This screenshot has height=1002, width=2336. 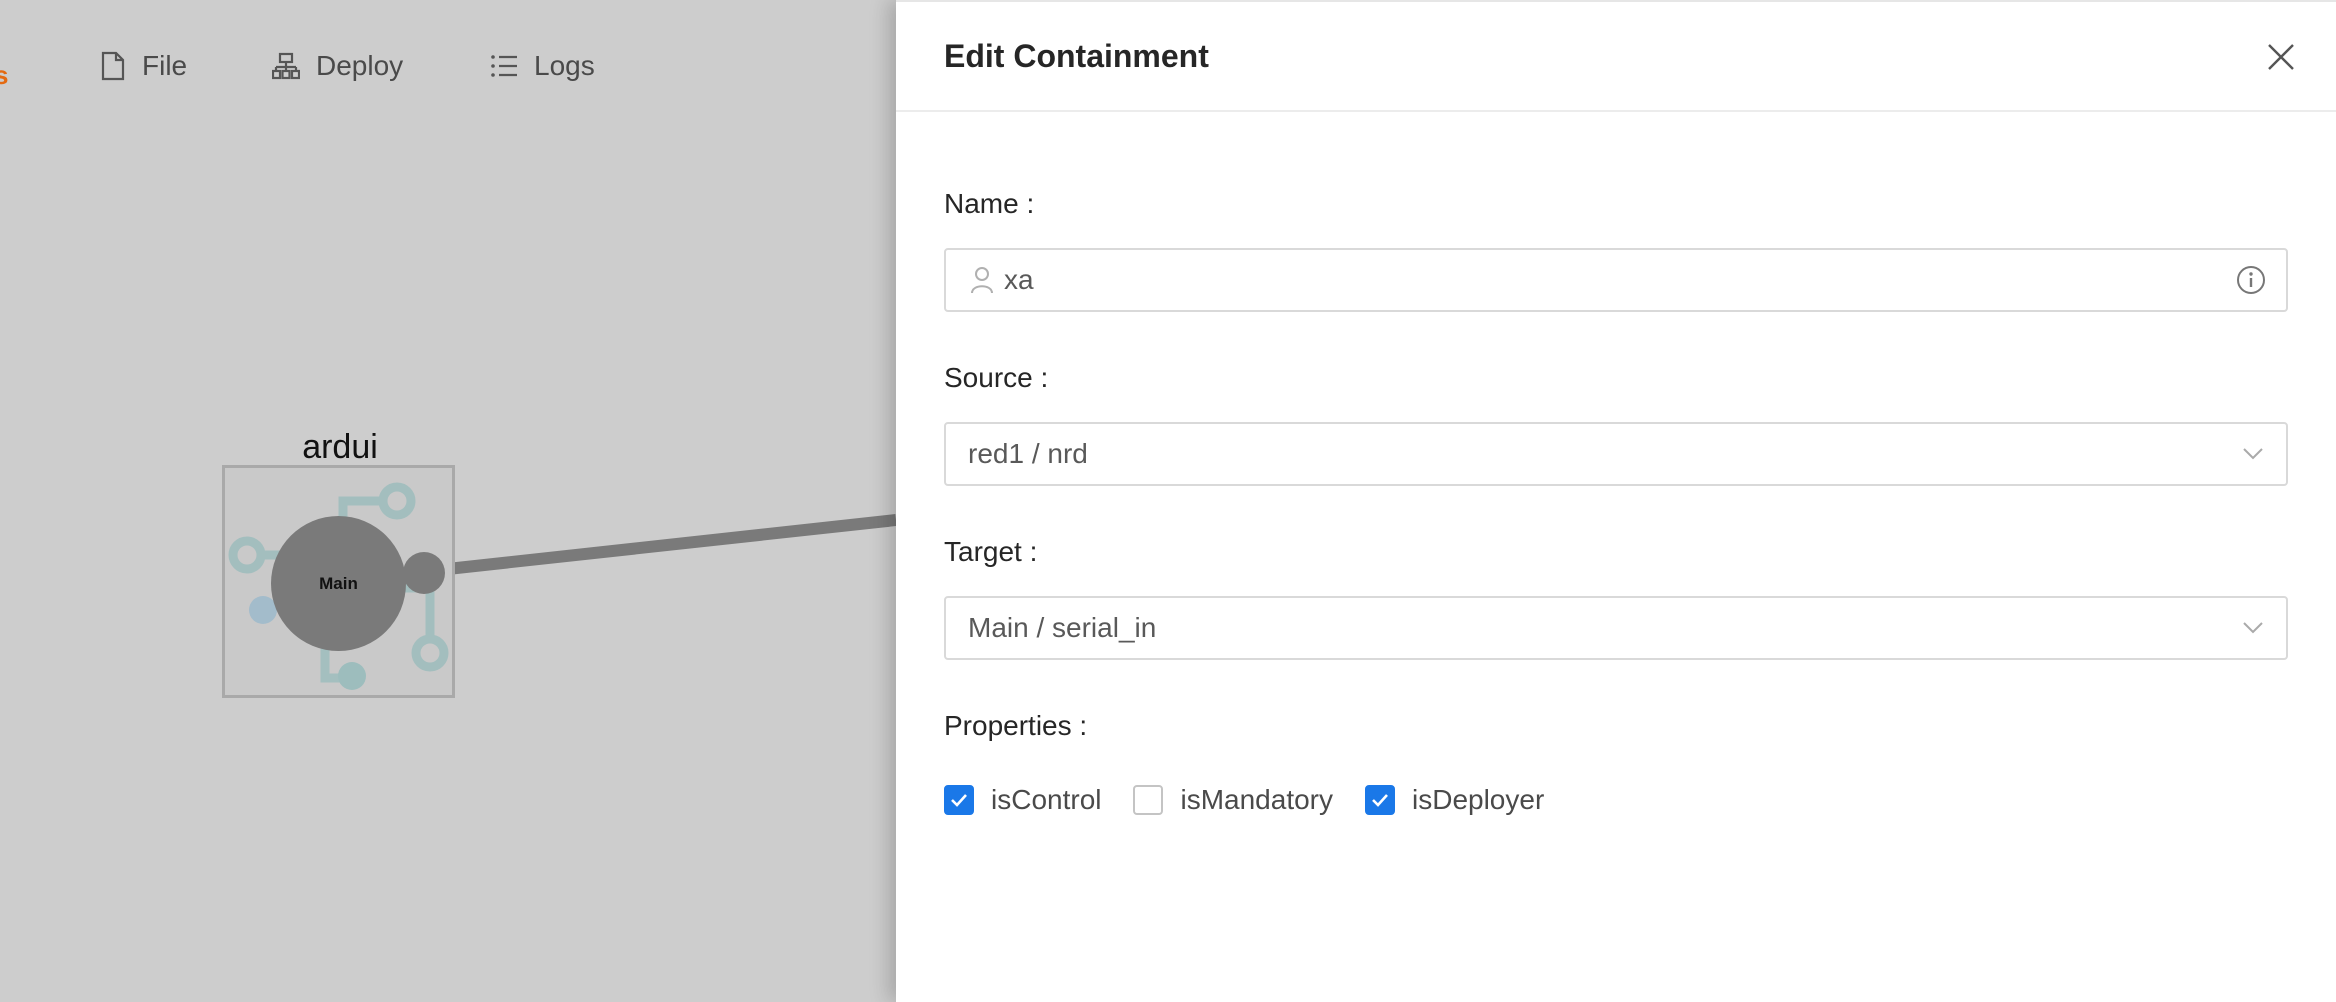 I want to click on checkbox-unchecked, so click(x=1148, y=800).